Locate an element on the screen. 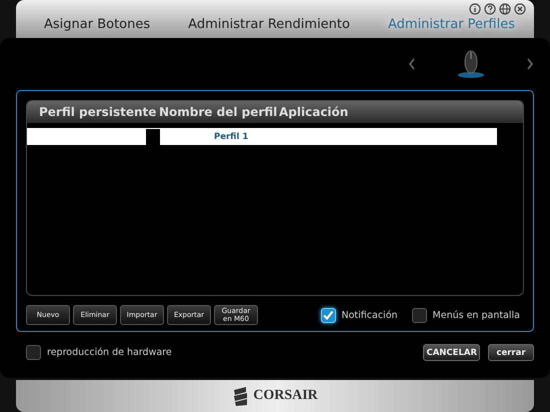 This screenshot has height=412, width=550. option-label: Notificación is located at coordinates (370, 315).